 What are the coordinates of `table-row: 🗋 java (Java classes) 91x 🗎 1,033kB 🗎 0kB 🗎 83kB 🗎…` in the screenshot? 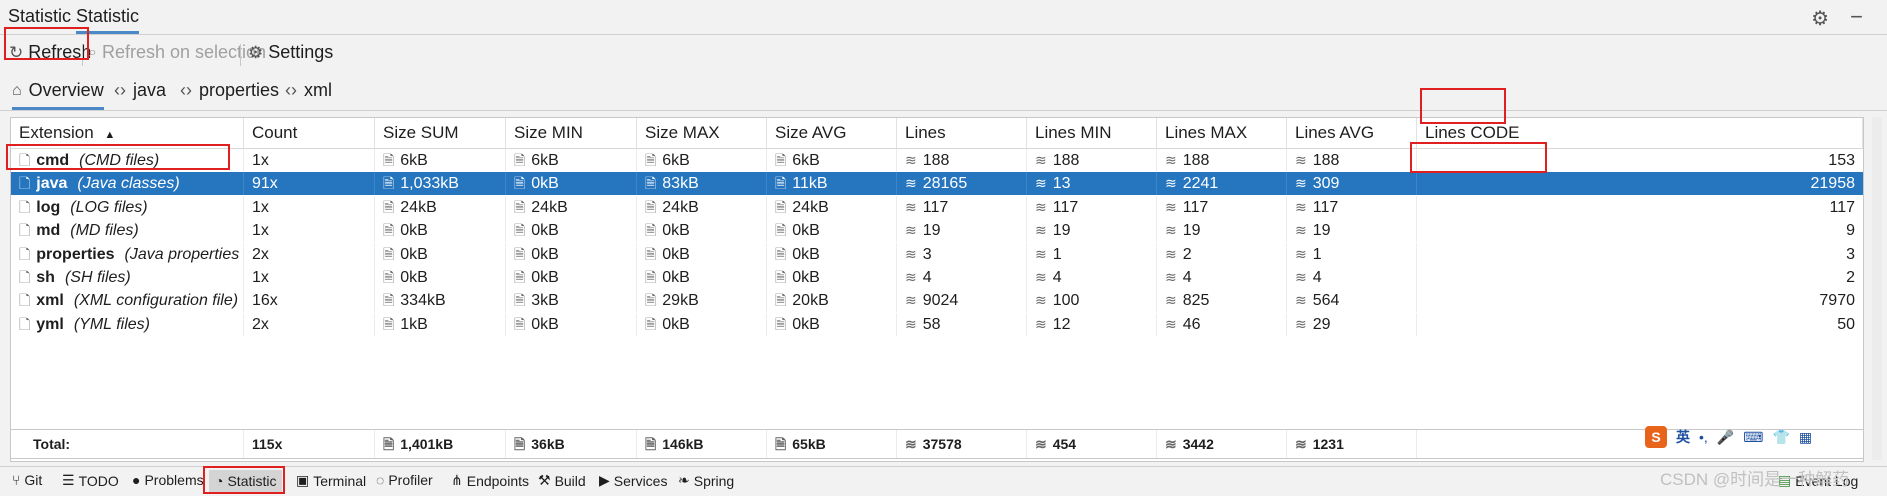 It's located at (937, 184).